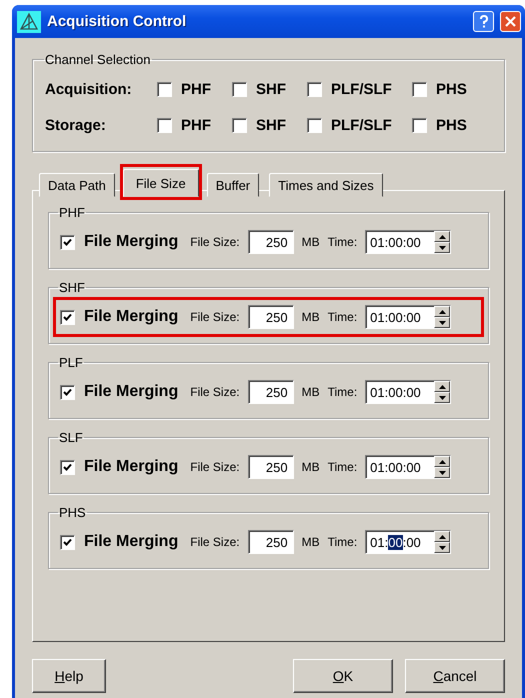 The width and height of the screenshot is (525, 698). I want to click on dialog-button: Cancel, so click(455, 676).